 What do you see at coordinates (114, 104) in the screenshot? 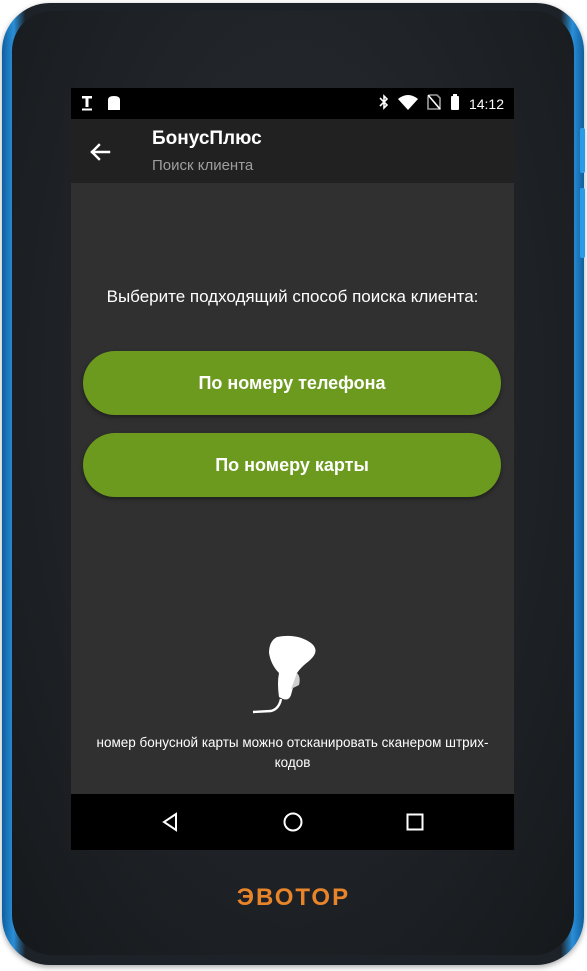
I see `android-icon` at bounding box center [114, 104].